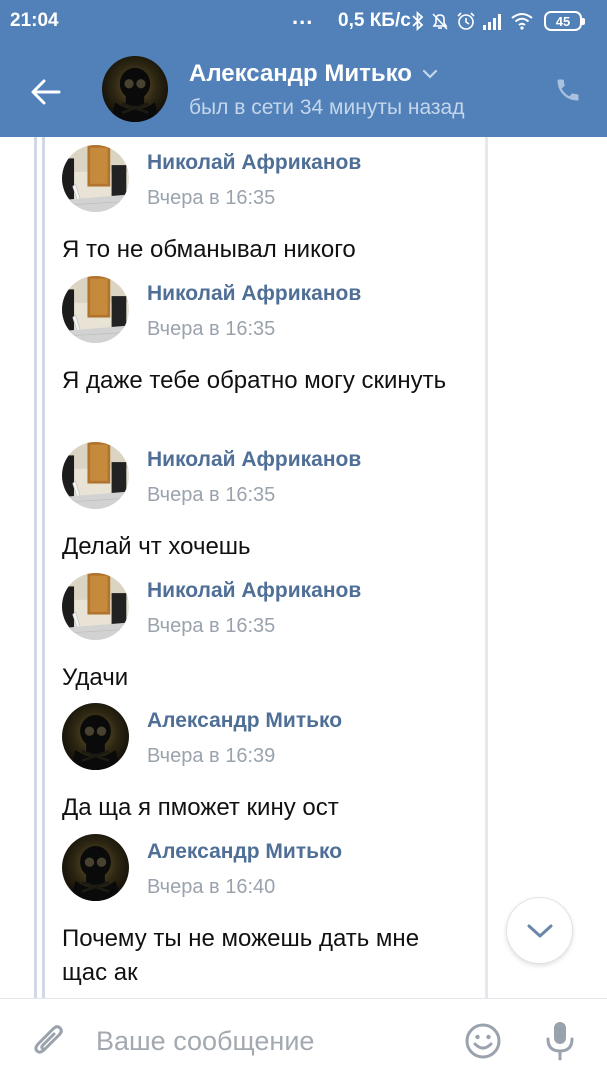 This screenshot has width=607, height=1080. What do you see at coordinates (327, 107) in the screenshot?
I see `last-seen-status: был в сети 34 минуты назад` at bounding box center [327, 107].